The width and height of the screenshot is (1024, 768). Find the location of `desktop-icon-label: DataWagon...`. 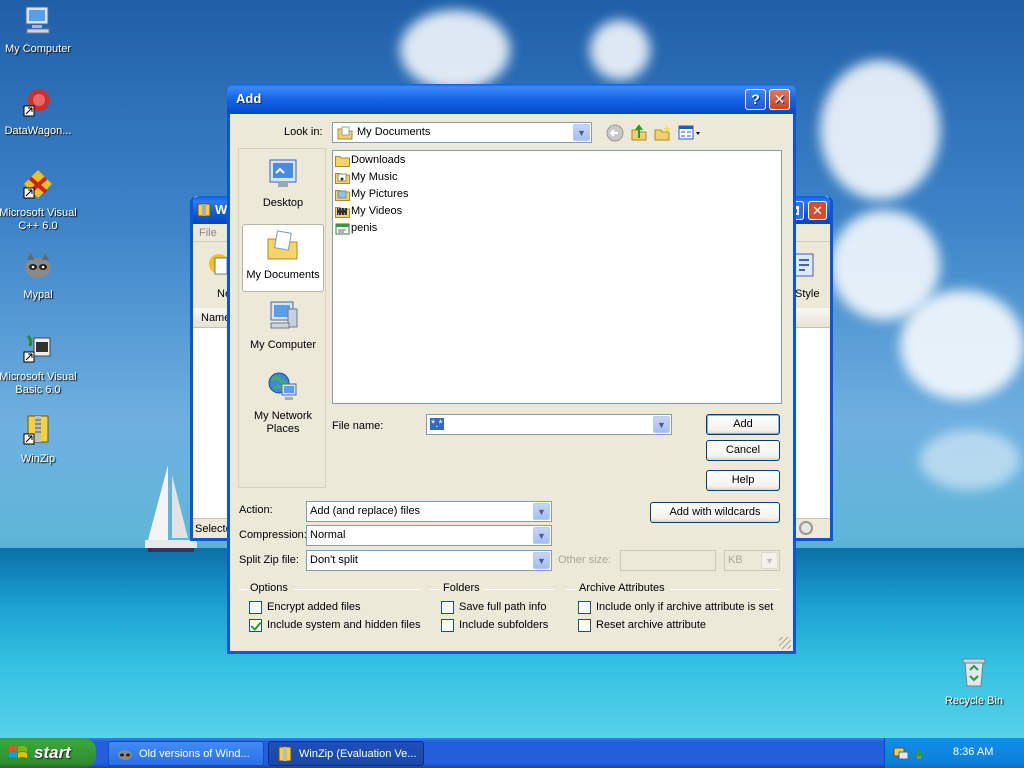

desktop-icon-label: DataWagon... is located at coordinates (38, 131).